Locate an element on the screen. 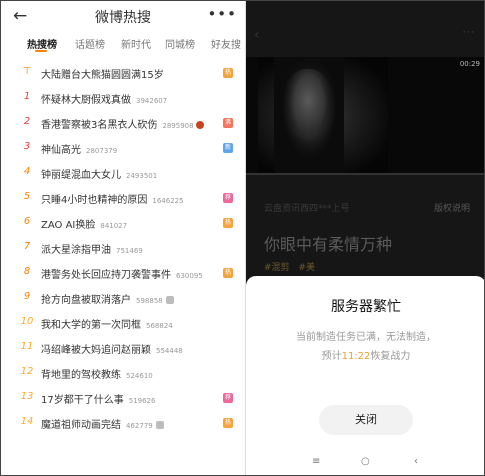 The image size is (485, 476). item-title: 香港警察被3名黑衣人砍伤 2895908 is located at coordinates (122, 123).